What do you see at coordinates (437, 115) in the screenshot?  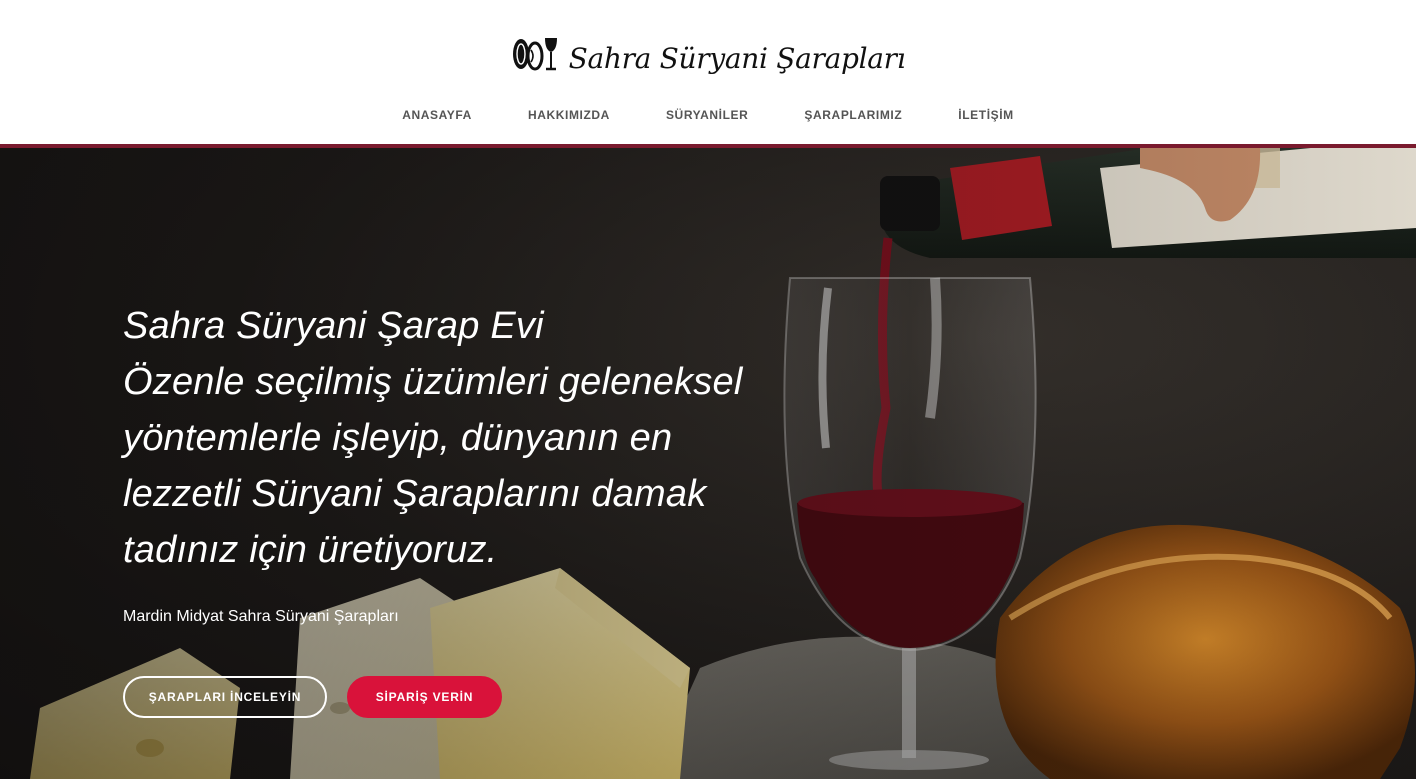 I see `nav-item-anasayfa: ANASAYFA` at bounding box center [437, 115].